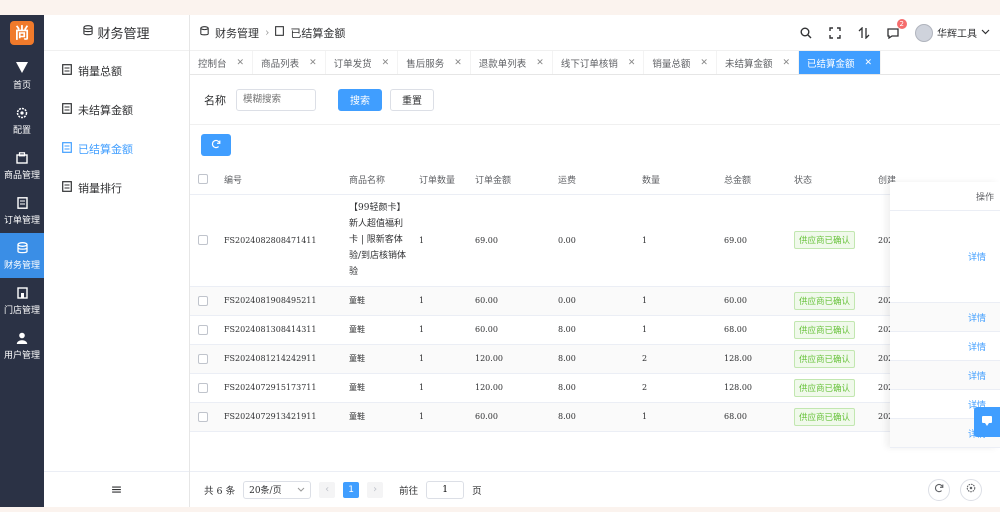  I want to click on header-actions: 2 华辉工具, so click(894, 30).